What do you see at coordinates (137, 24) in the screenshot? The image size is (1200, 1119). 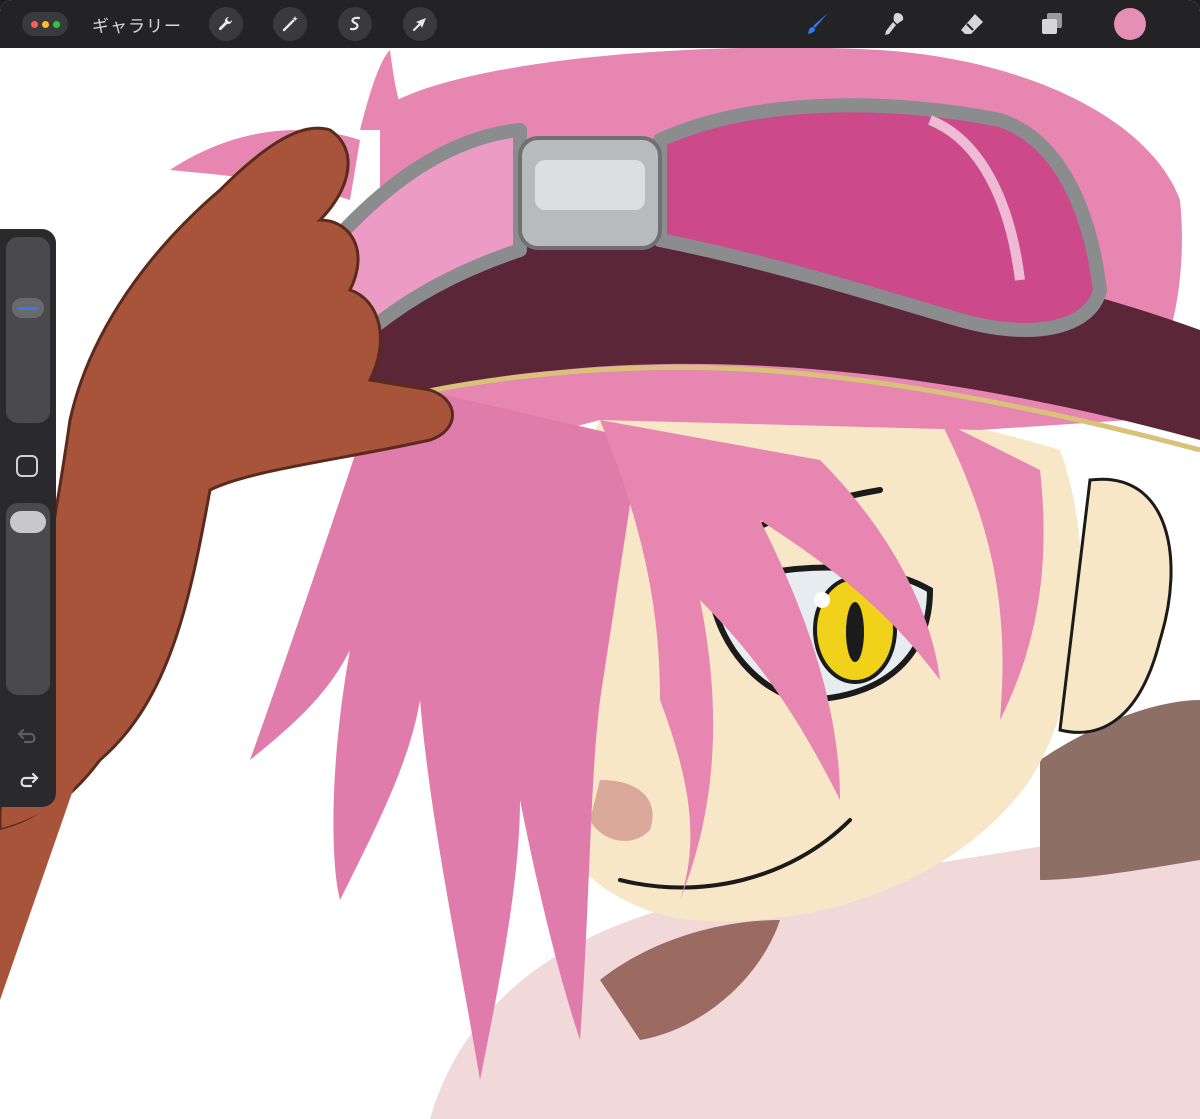 I see `gallery-button: ギャラリー` at bounding box center [137, 24].